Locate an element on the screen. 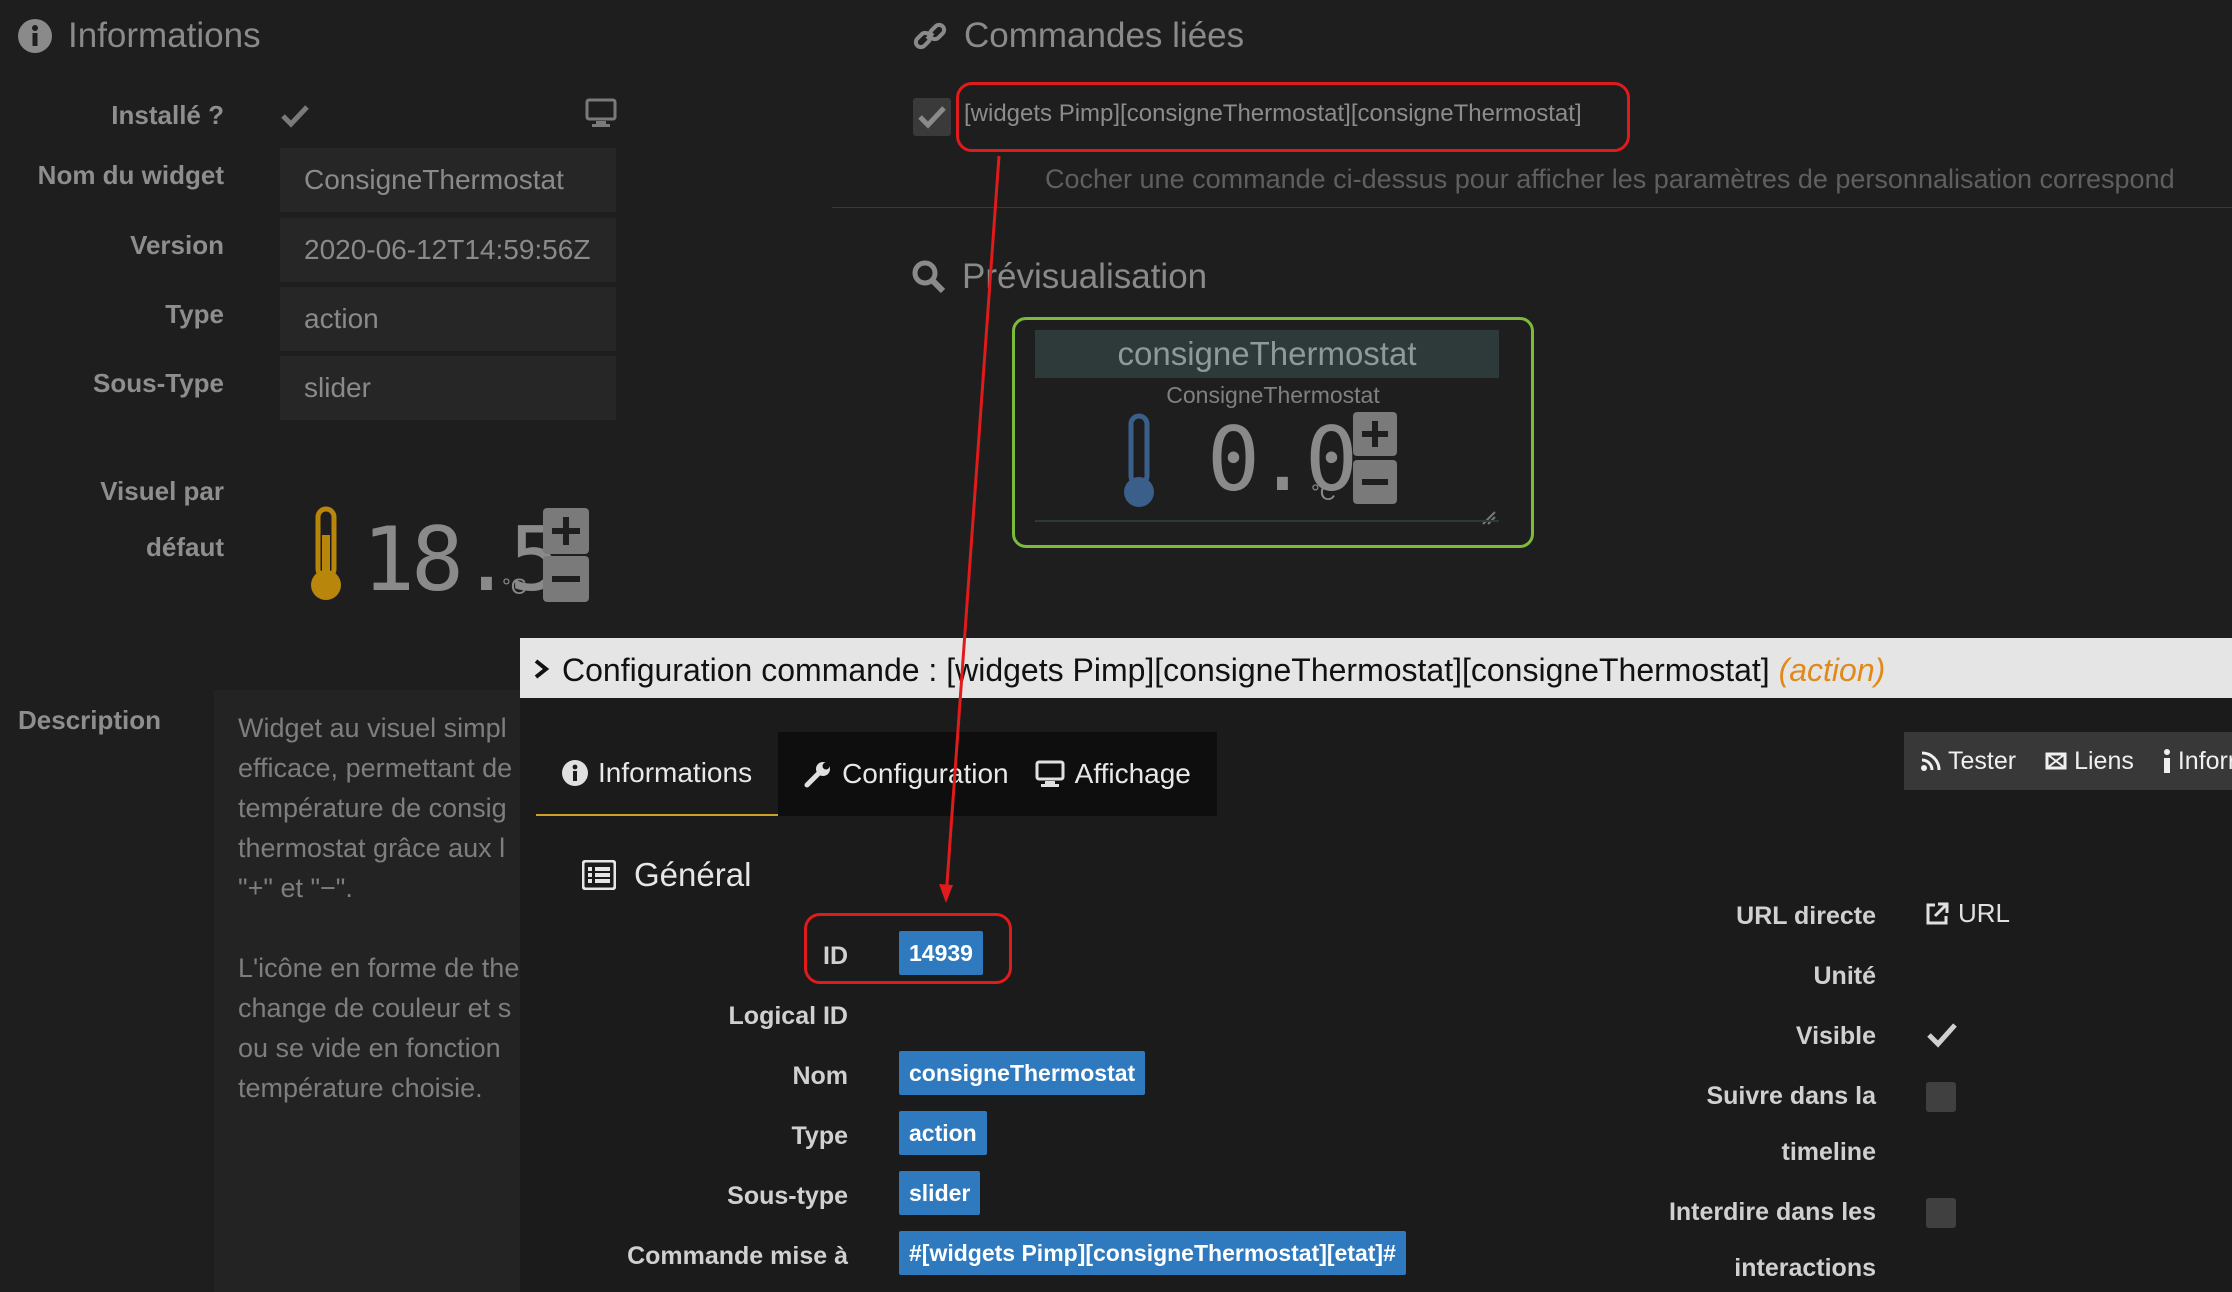  field-label-commande-mise-a: Commande mise à is located at coordinates (737, 1256).